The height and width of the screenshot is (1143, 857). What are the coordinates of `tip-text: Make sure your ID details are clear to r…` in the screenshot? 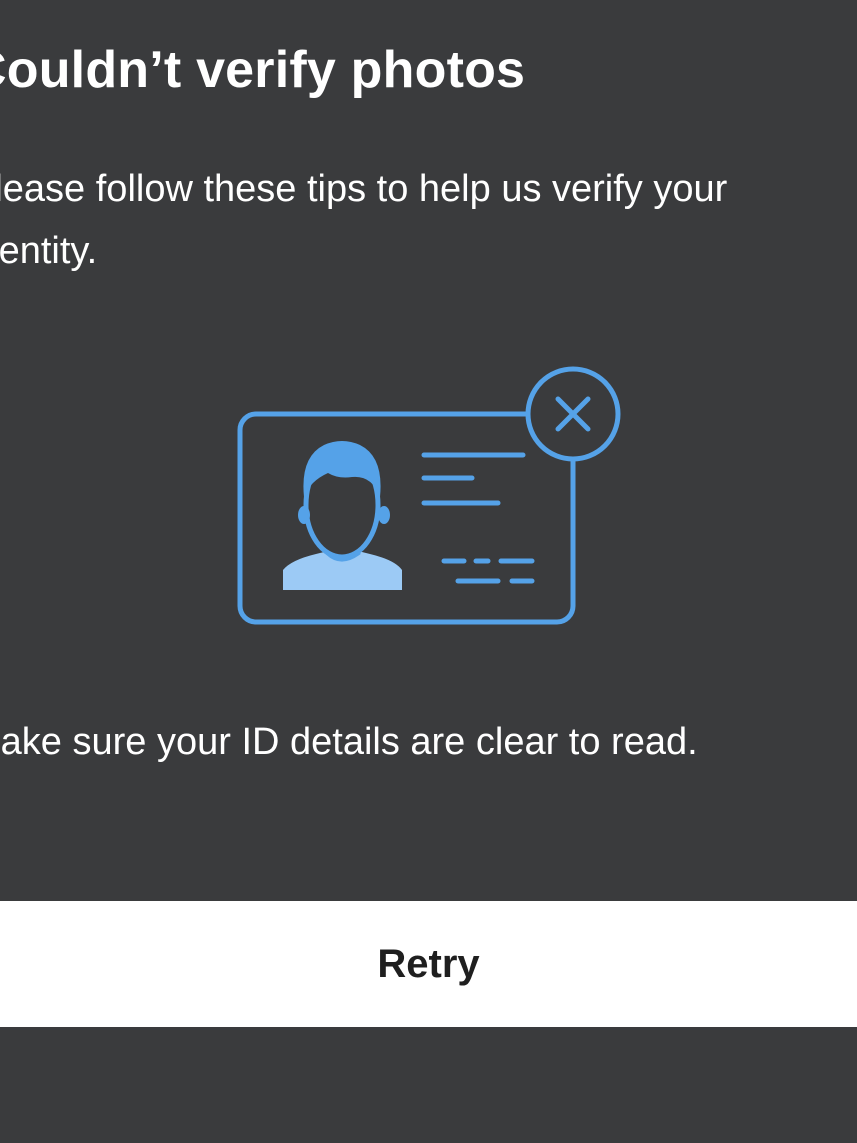 It's located at (349, 742).